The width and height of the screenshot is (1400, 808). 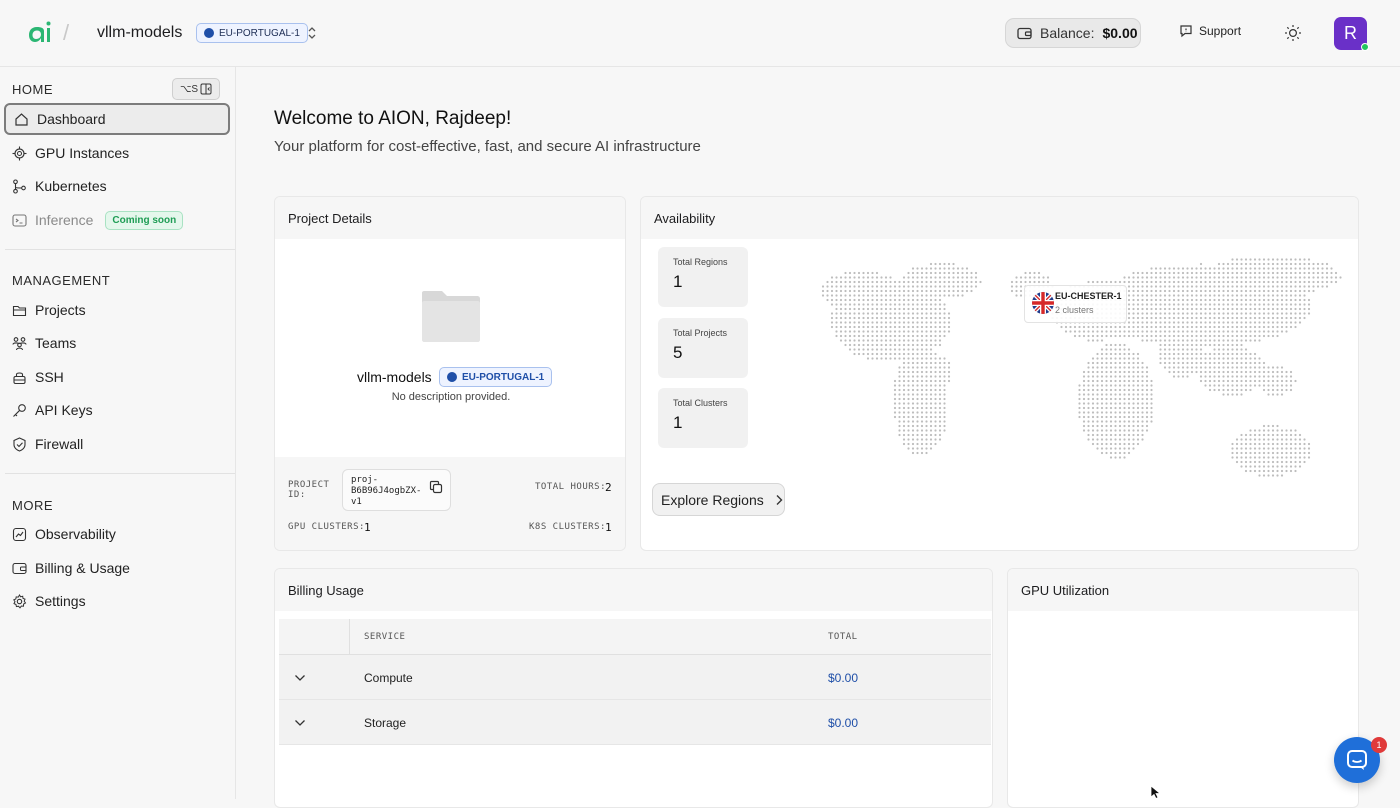 What do you see at coordinates (703, 418) in the screenshot?
I see `stat-total-clusters: Total Clusters 1` at bounding box center [703, 418].